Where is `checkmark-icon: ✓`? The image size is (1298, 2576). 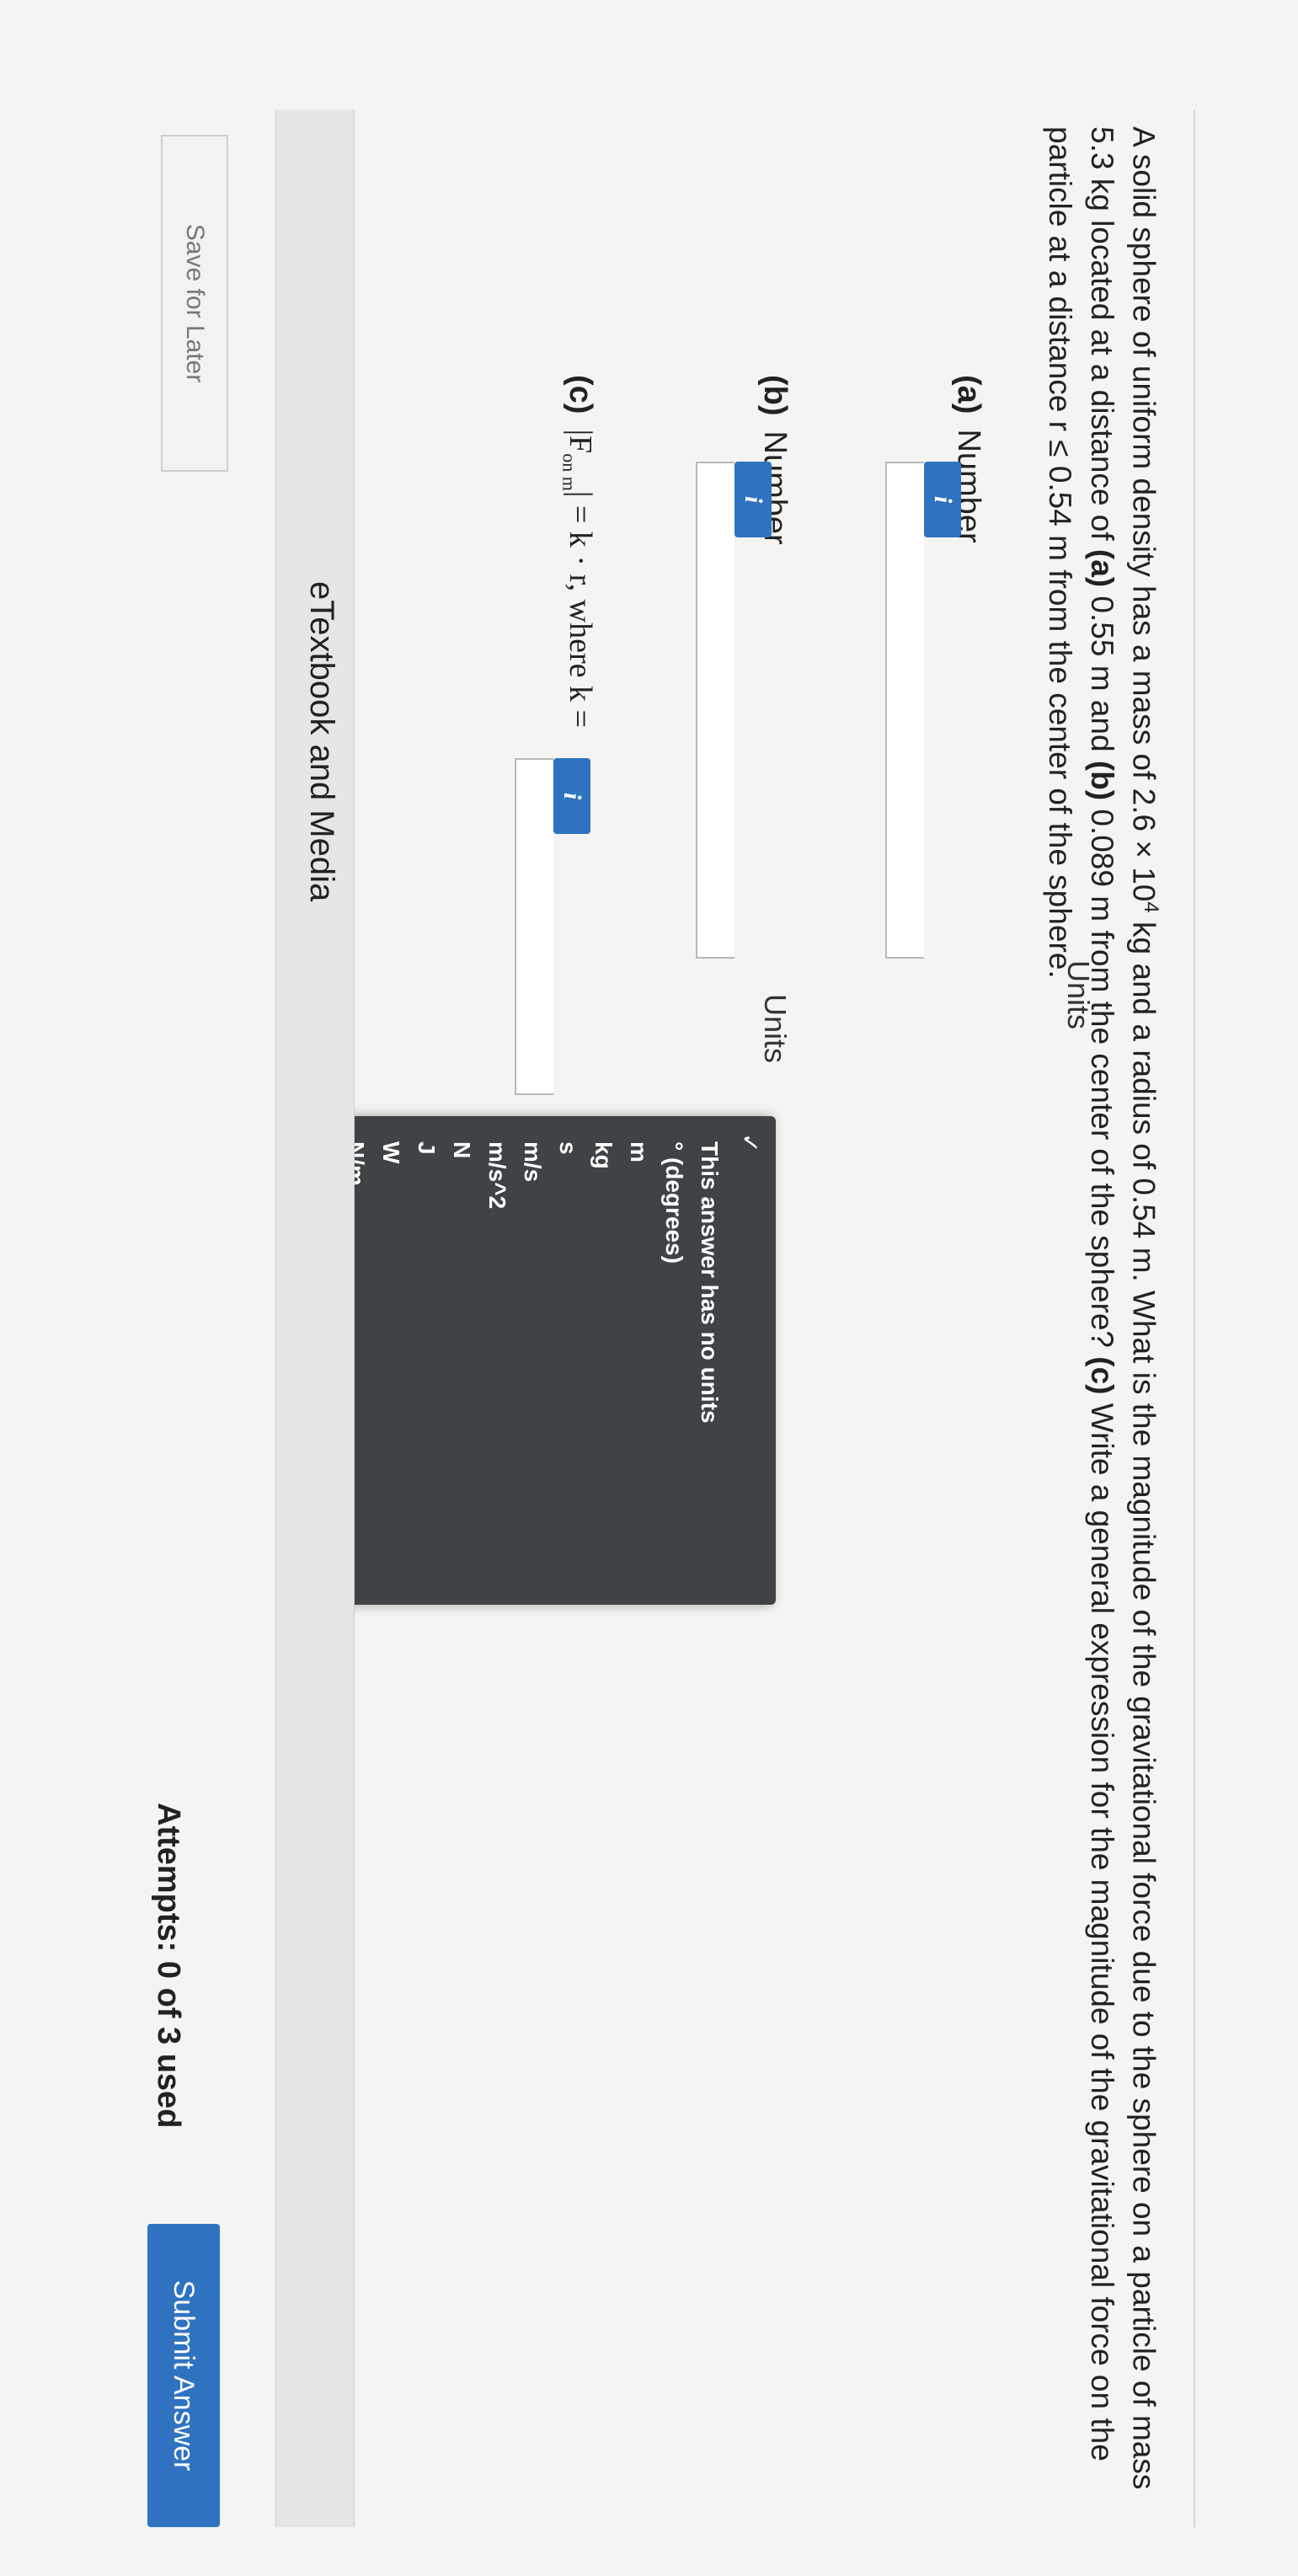
checkmark-icon: ✓ is located at coordinates (750, 1143).